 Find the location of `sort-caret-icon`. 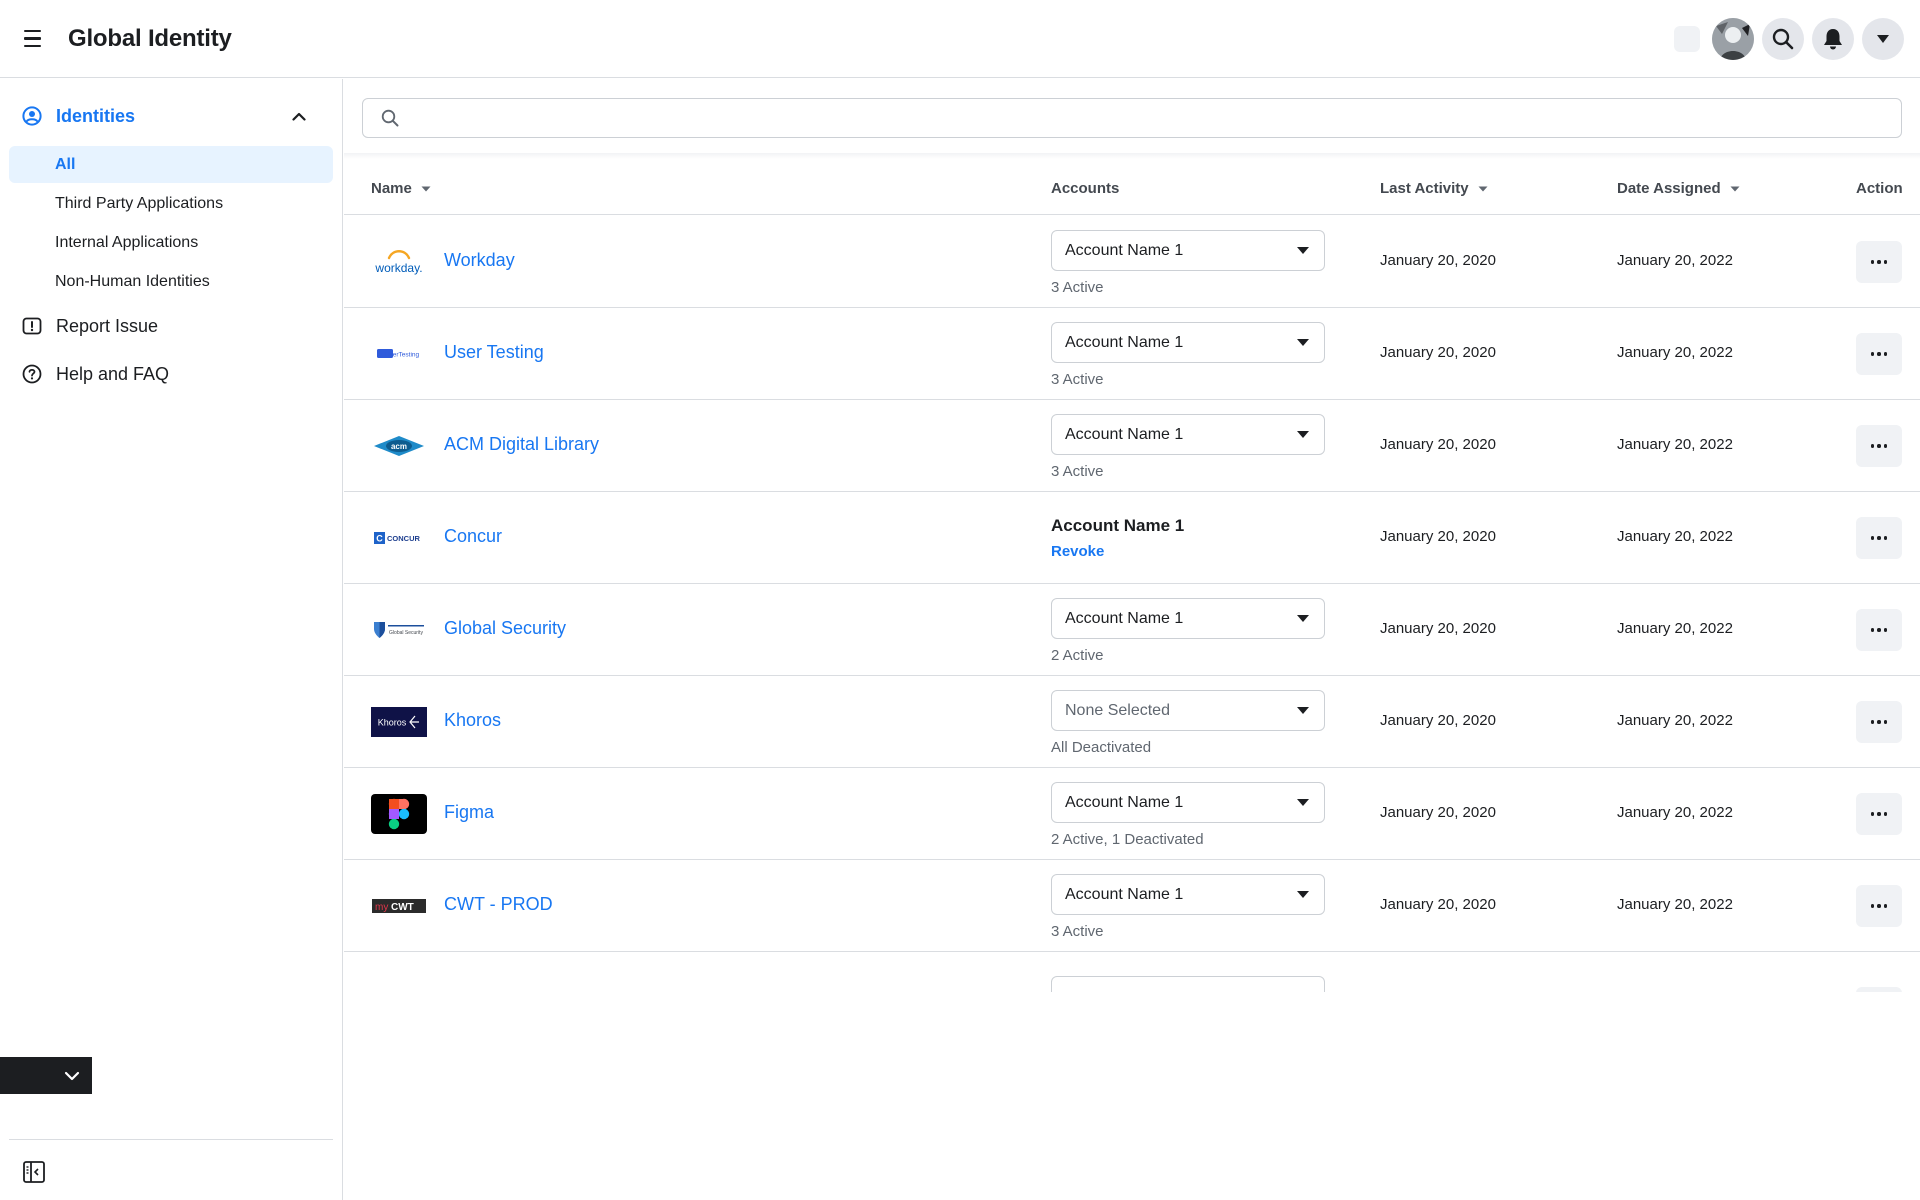

sort-caret-icon is located at coordinates (1483, 188).